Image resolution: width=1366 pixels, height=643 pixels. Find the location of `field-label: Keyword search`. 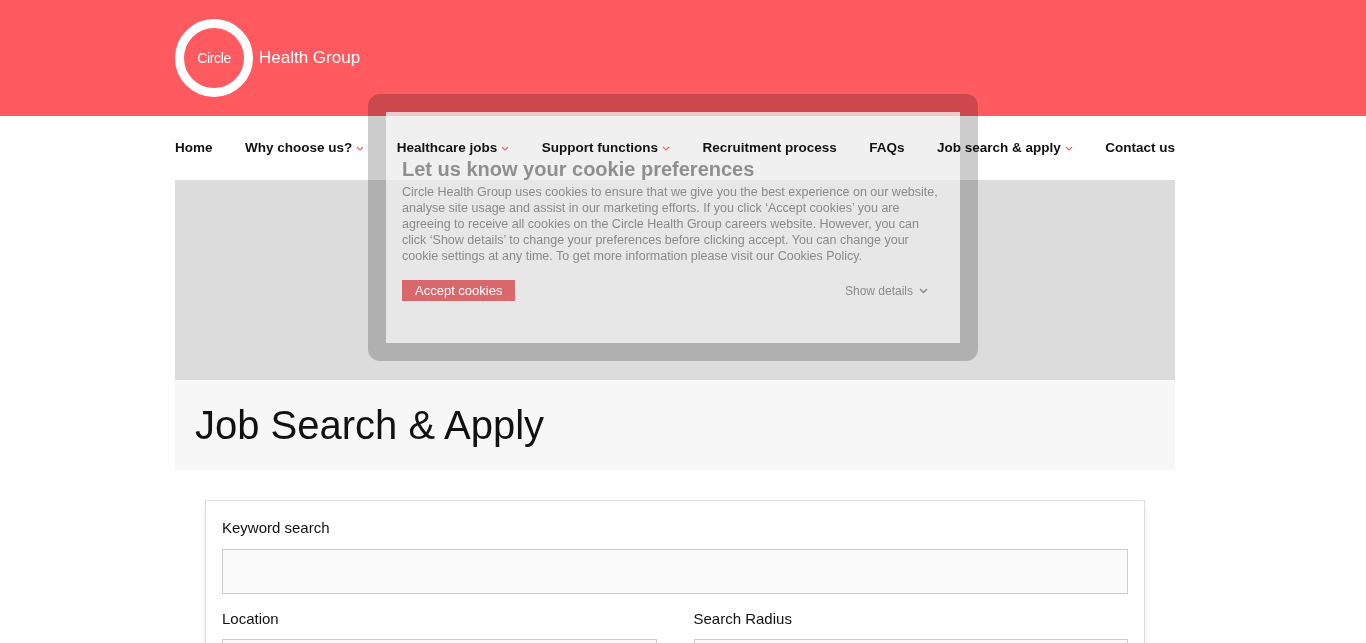

field-label: Keyword search is located at coordinates (276, 528).